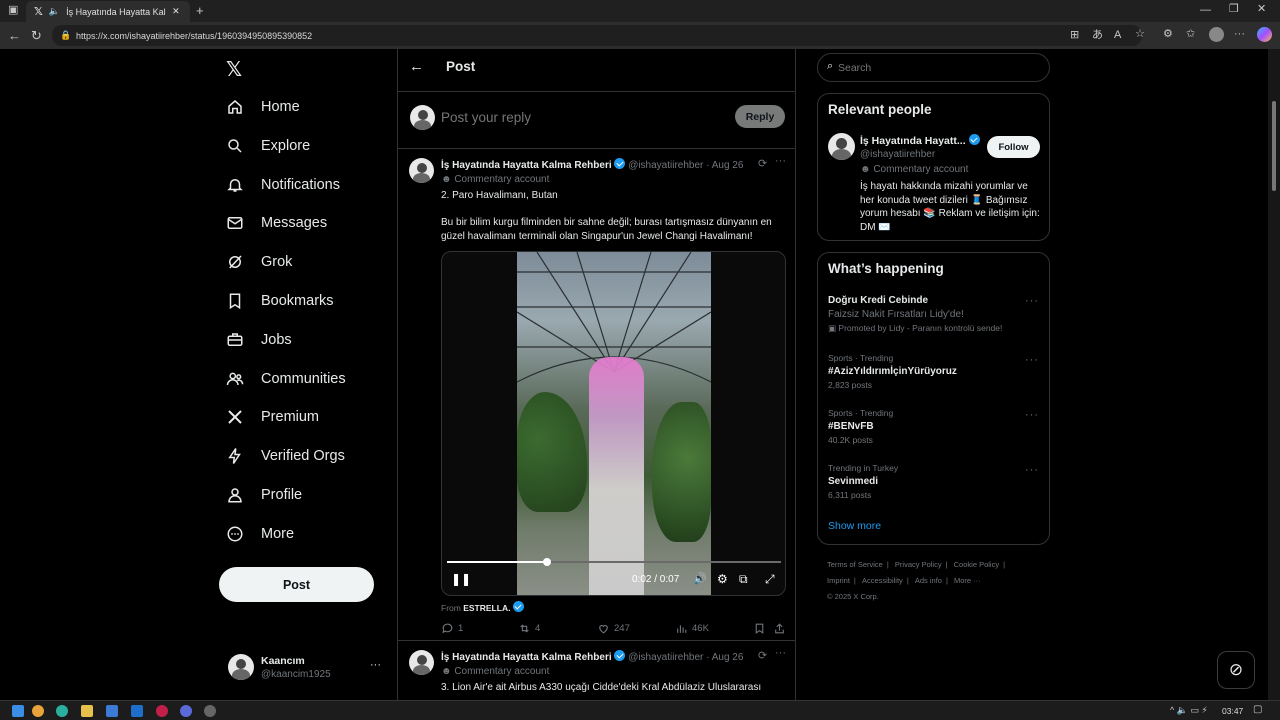 This screenshot has height=720, width=1280. I want to click on favorites-icon: ✩, so click(1190, 34).